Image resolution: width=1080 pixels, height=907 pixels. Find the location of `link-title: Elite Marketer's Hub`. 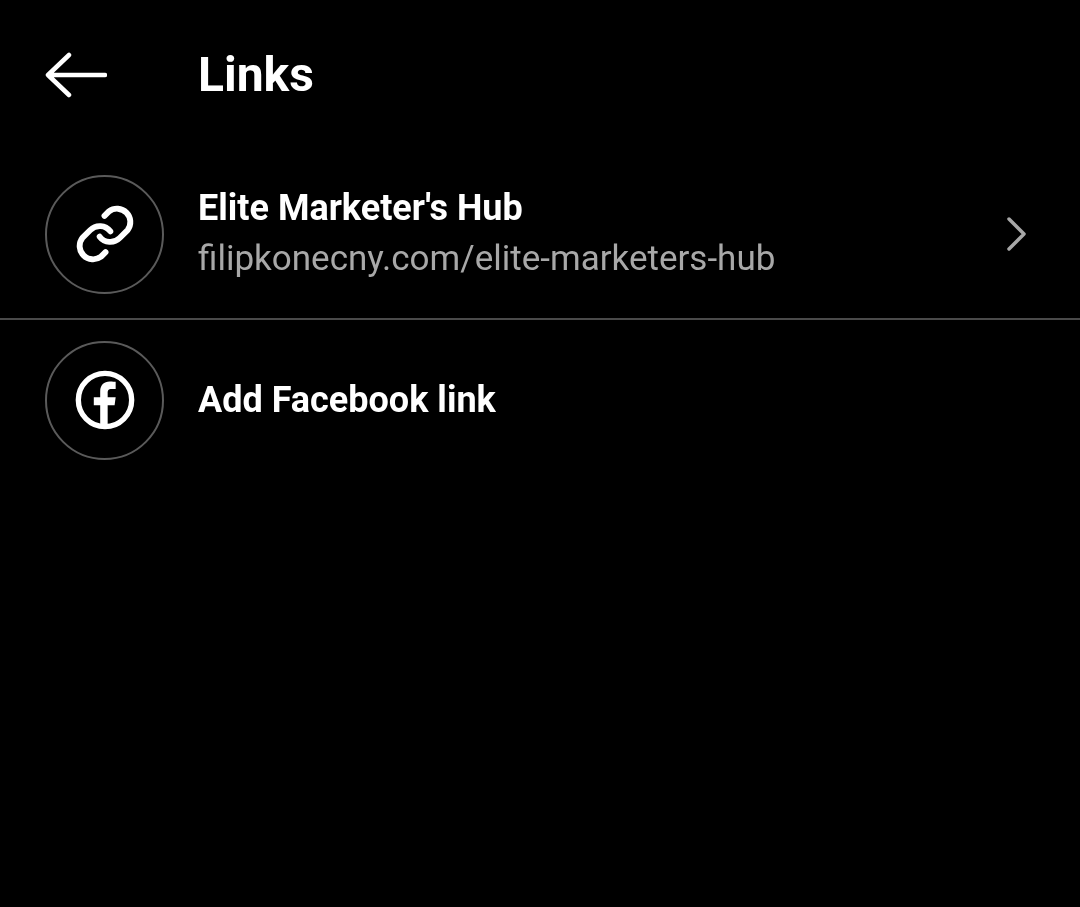

link-title: Elite Marketer's Hub is located at coordinates (361, 208).